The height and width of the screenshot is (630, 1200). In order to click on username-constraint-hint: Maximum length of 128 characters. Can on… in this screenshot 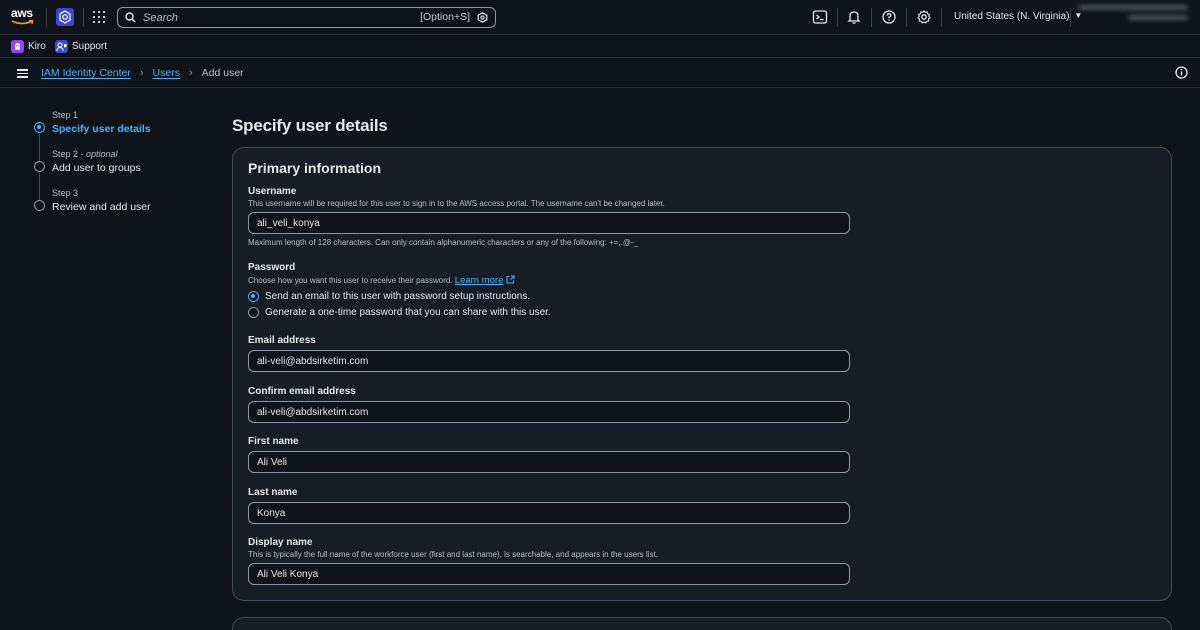, I will do `click(443, 242)`.